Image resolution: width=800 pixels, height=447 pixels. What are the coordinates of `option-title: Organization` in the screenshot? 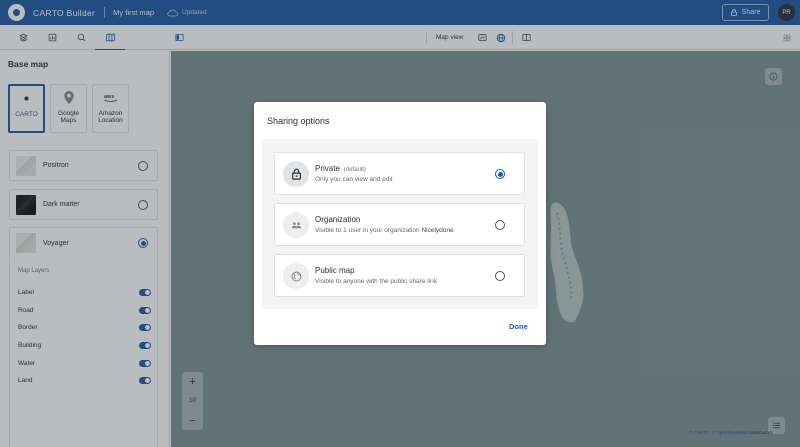 It's located at (338, 219).